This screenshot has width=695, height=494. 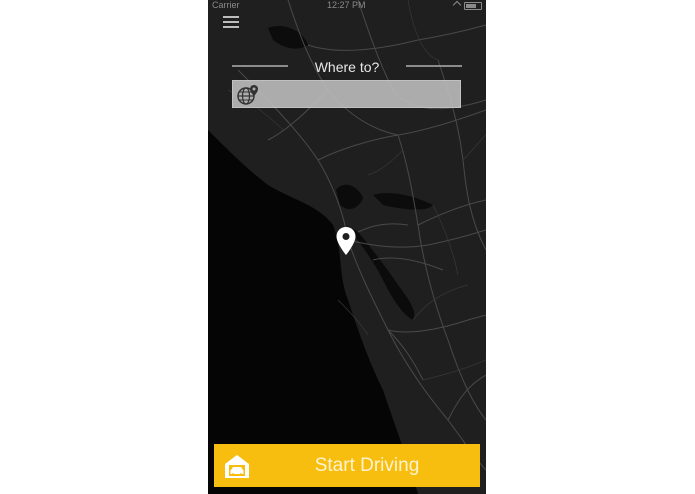 I want to click on garage-car-icon, so click(x=237, y=466).